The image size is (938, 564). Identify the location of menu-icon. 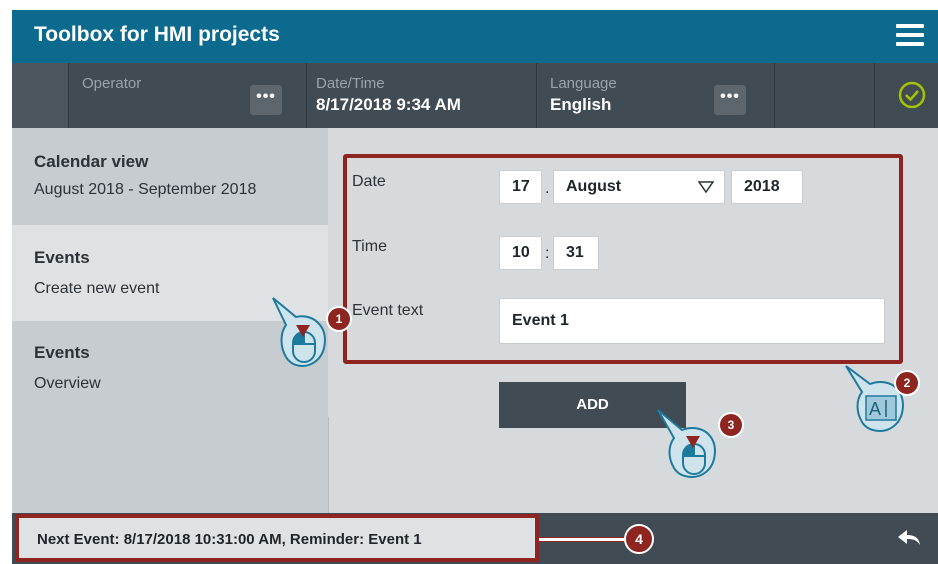
(910, 36).